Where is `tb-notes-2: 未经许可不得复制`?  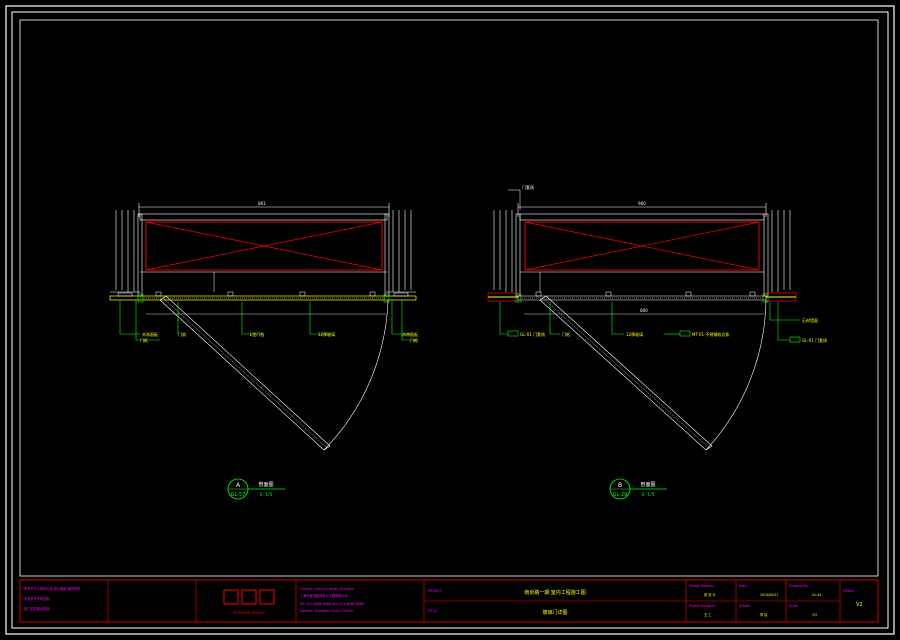
tb-notes-2: 未经许可不得复制 is located at coordinates (37, 598).